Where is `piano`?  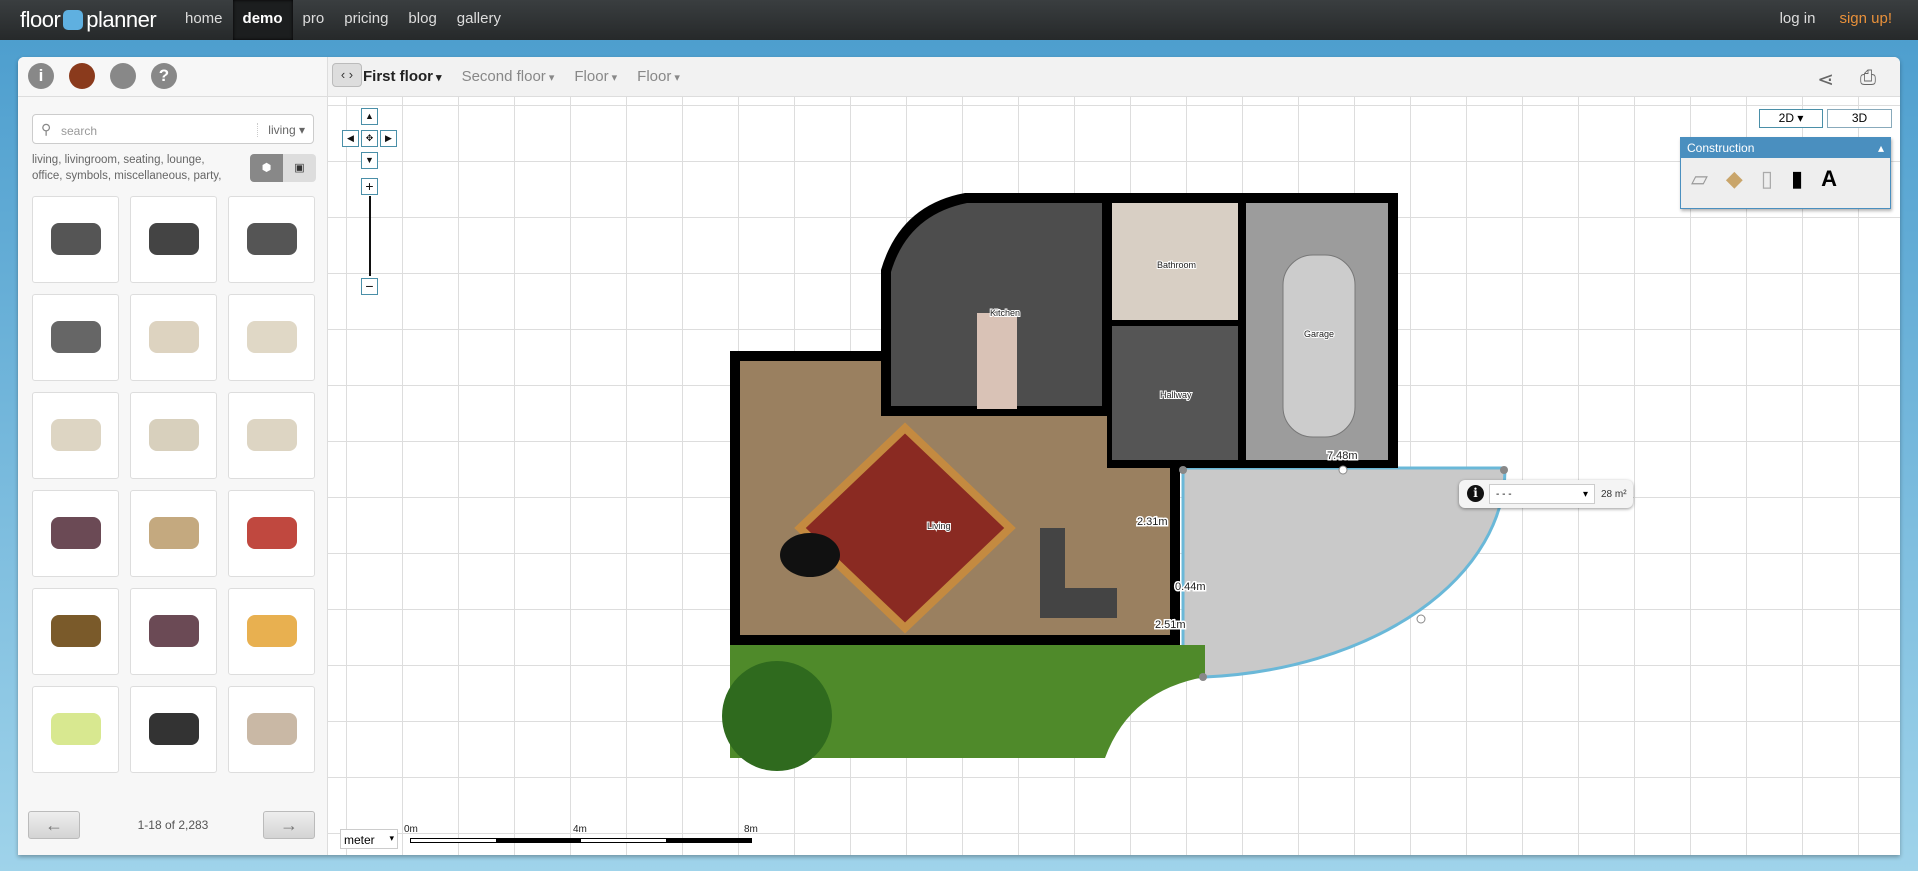 piano is located at coordinates (810, 555).